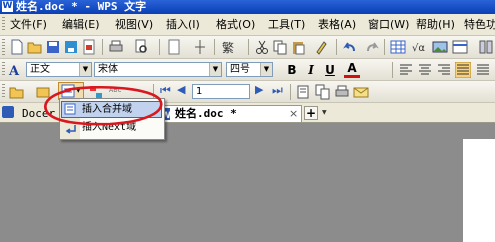  Describe the element at coordinates (388, 24) in the screenshot. I see `menu-window: 窗口(W)` at that location.